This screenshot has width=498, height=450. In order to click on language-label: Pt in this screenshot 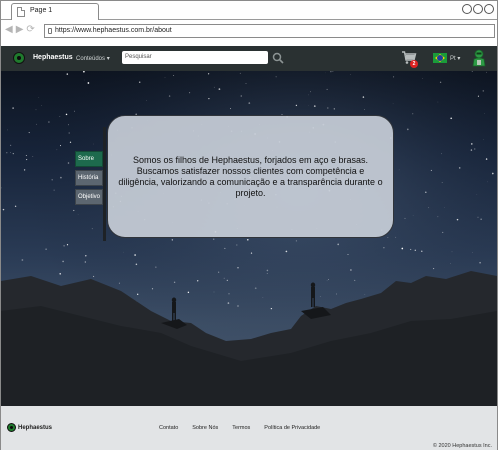, I will do `click(453, 59)`.